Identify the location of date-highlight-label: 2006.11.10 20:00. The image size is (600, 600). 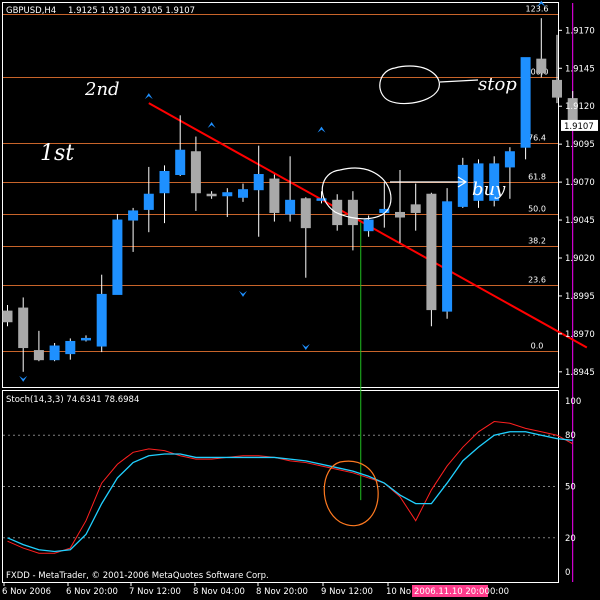
(452, 592).